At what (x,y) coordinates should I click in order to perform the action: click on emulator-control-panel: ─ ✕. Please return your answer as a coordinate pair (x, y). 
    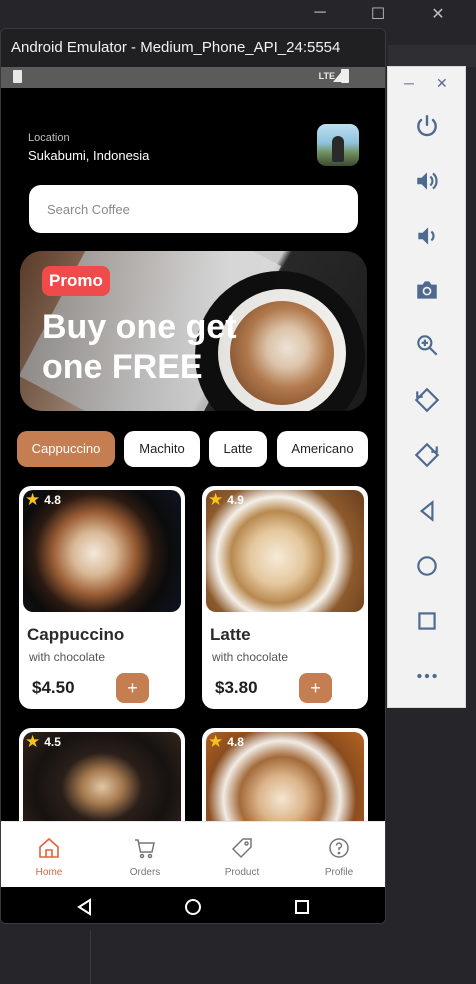
    Looking at the image, I should click on (426, 387).